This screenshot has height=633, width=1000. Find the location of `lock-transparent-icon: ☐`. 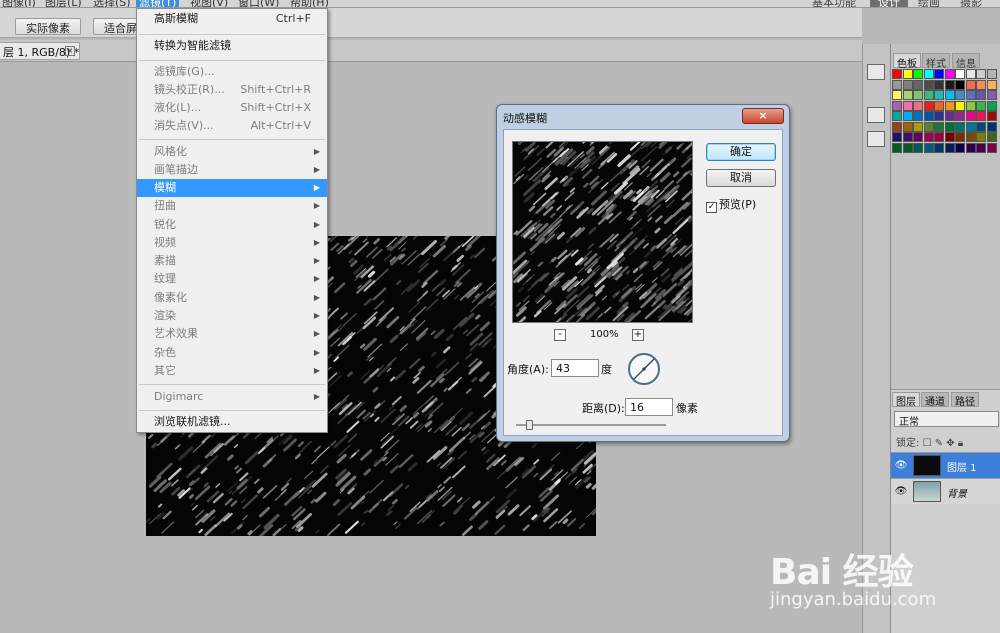

lock-transparent-icon: ☐ is located at coordinates (927, 443).